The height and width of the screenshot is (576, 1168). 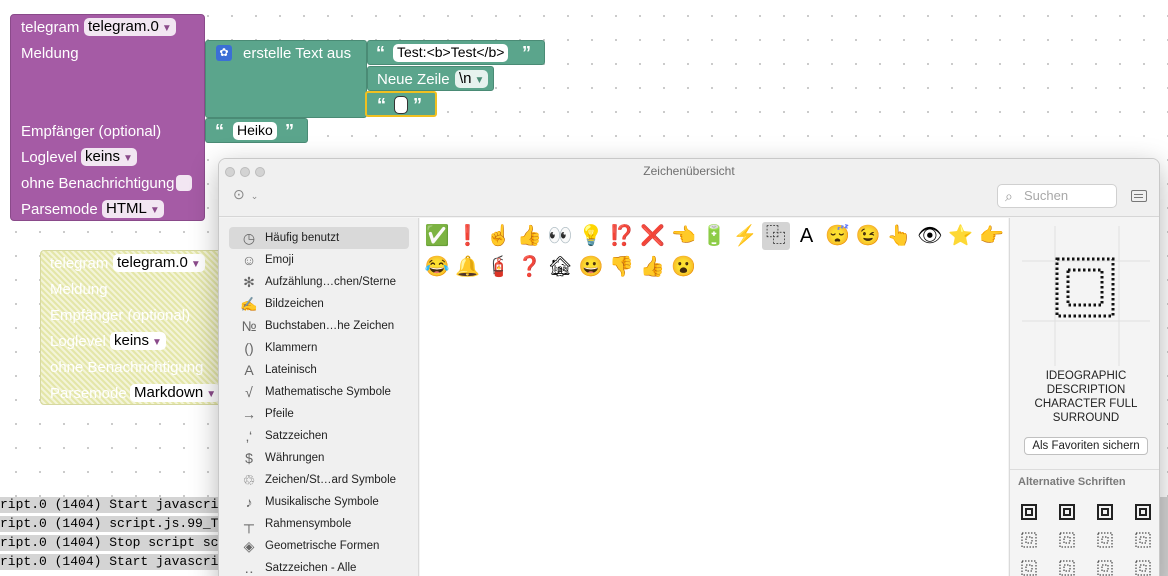 What do you see at coordinates (245, 194) in the screenshot?
I see `action-menu-button: ⊙ ⌄` at bounding box center [245, 194].